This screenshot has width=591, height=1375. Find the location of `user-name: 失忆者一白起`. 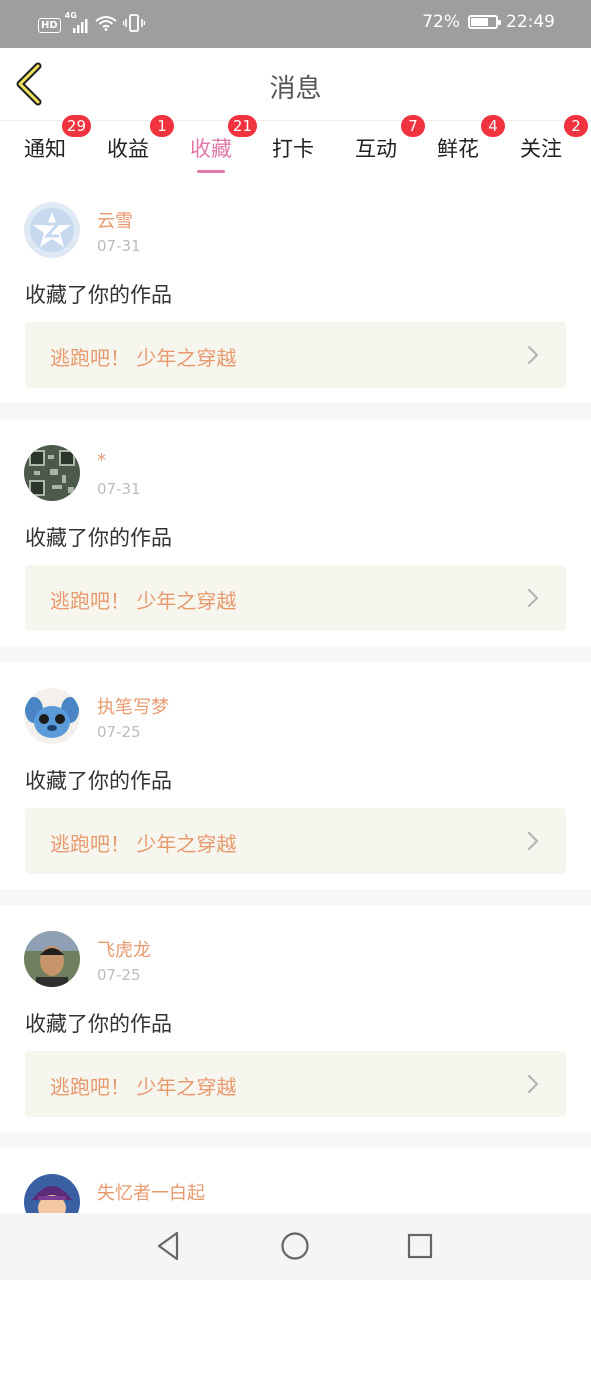

user-name: 失忆者一白起 is located at coordinates (151, 1192).